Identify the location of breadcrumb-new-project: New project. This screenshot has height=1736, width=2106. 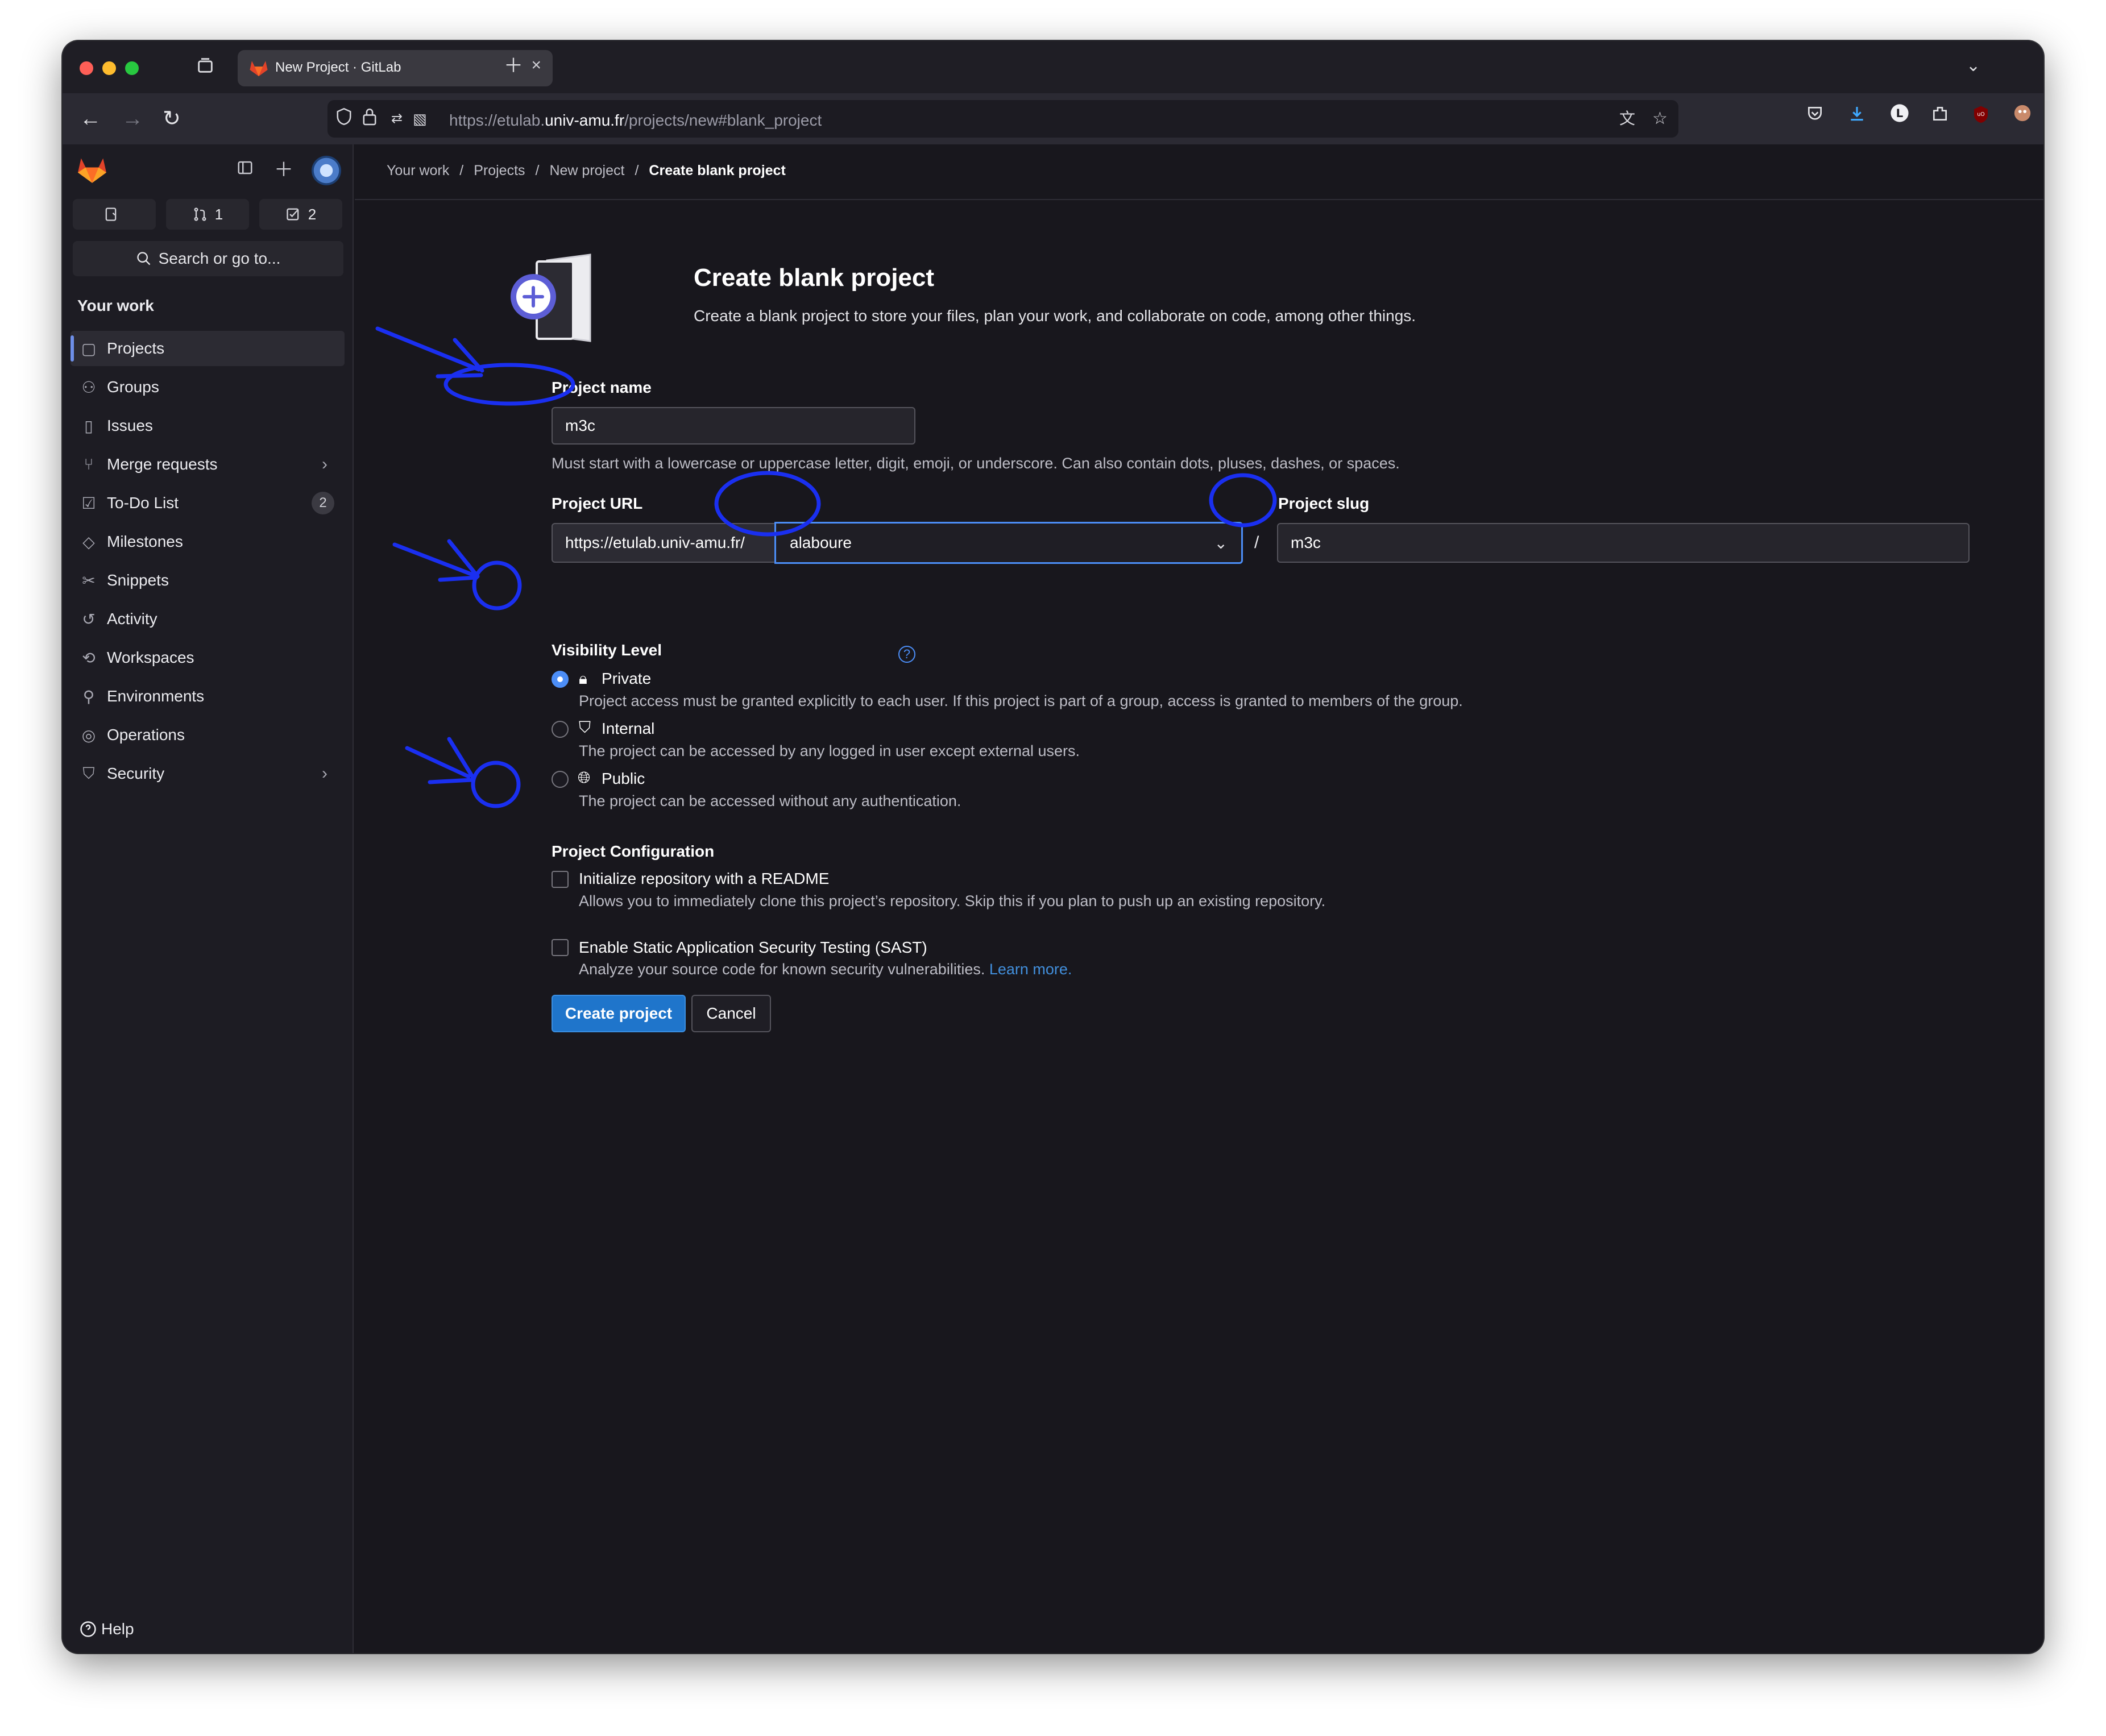
(587, 171).